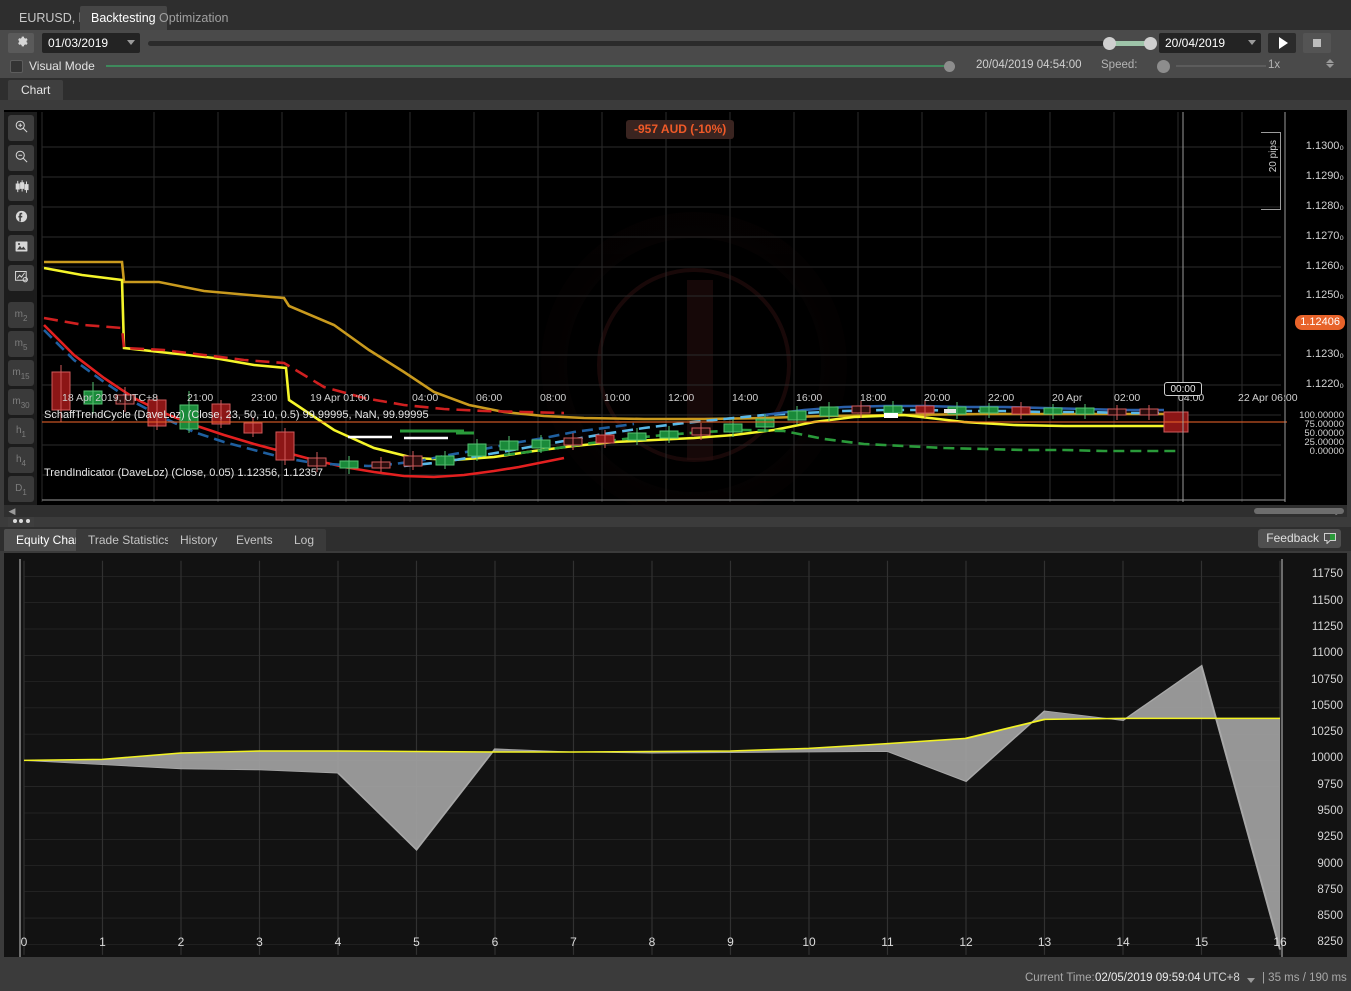 The width and height of the screenshot is (1351, 991). What do you see at coordinates (1201, 942) in the screenshot?
I see `equity-x-tick: 15` at bounding box center [1201, 942].